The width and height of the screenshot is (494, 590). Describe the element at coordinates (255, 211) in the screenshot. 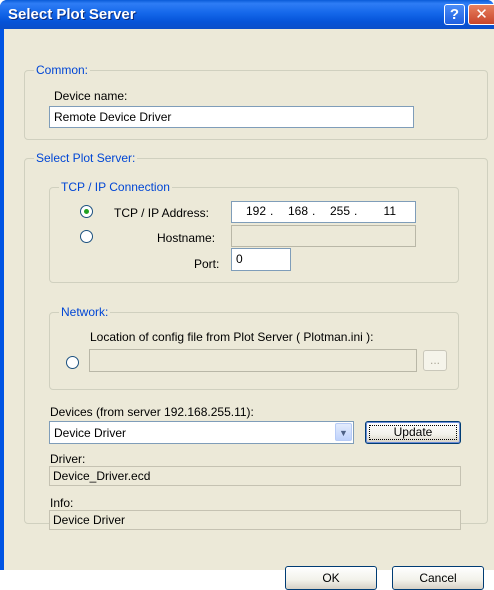

I see `ip-octet-1: 192` at that location.